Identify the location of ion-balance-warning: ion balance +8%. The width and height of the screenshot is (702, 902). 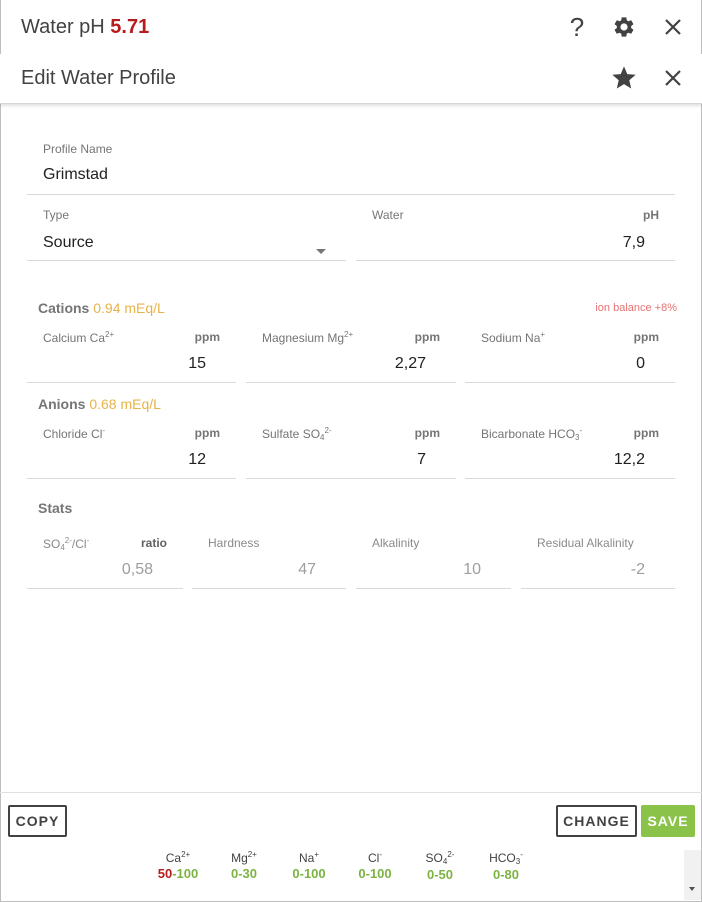
(636, 308).